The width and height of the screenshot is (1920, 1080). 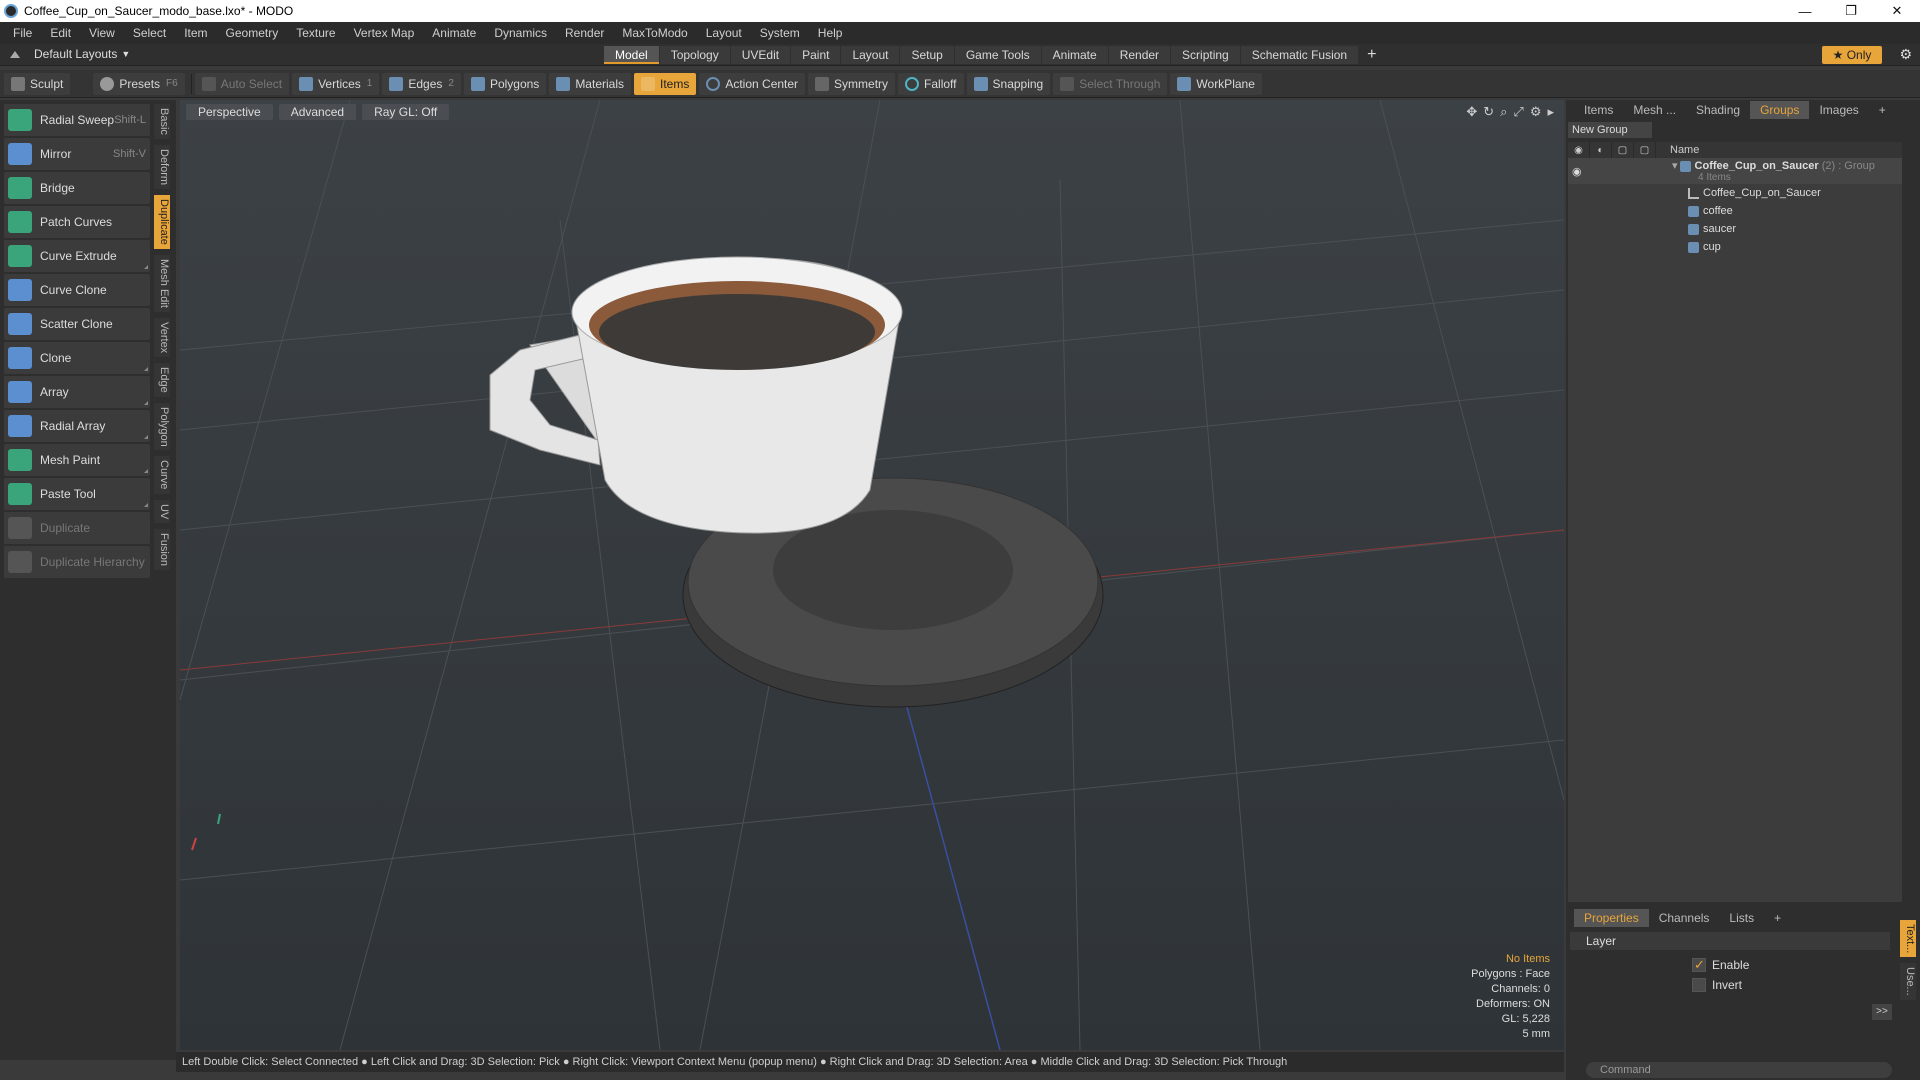 What do you see at coordinates (590, 83) in the screenshot?
I see `materials-button: Materials` at bounding box center [590, 83].